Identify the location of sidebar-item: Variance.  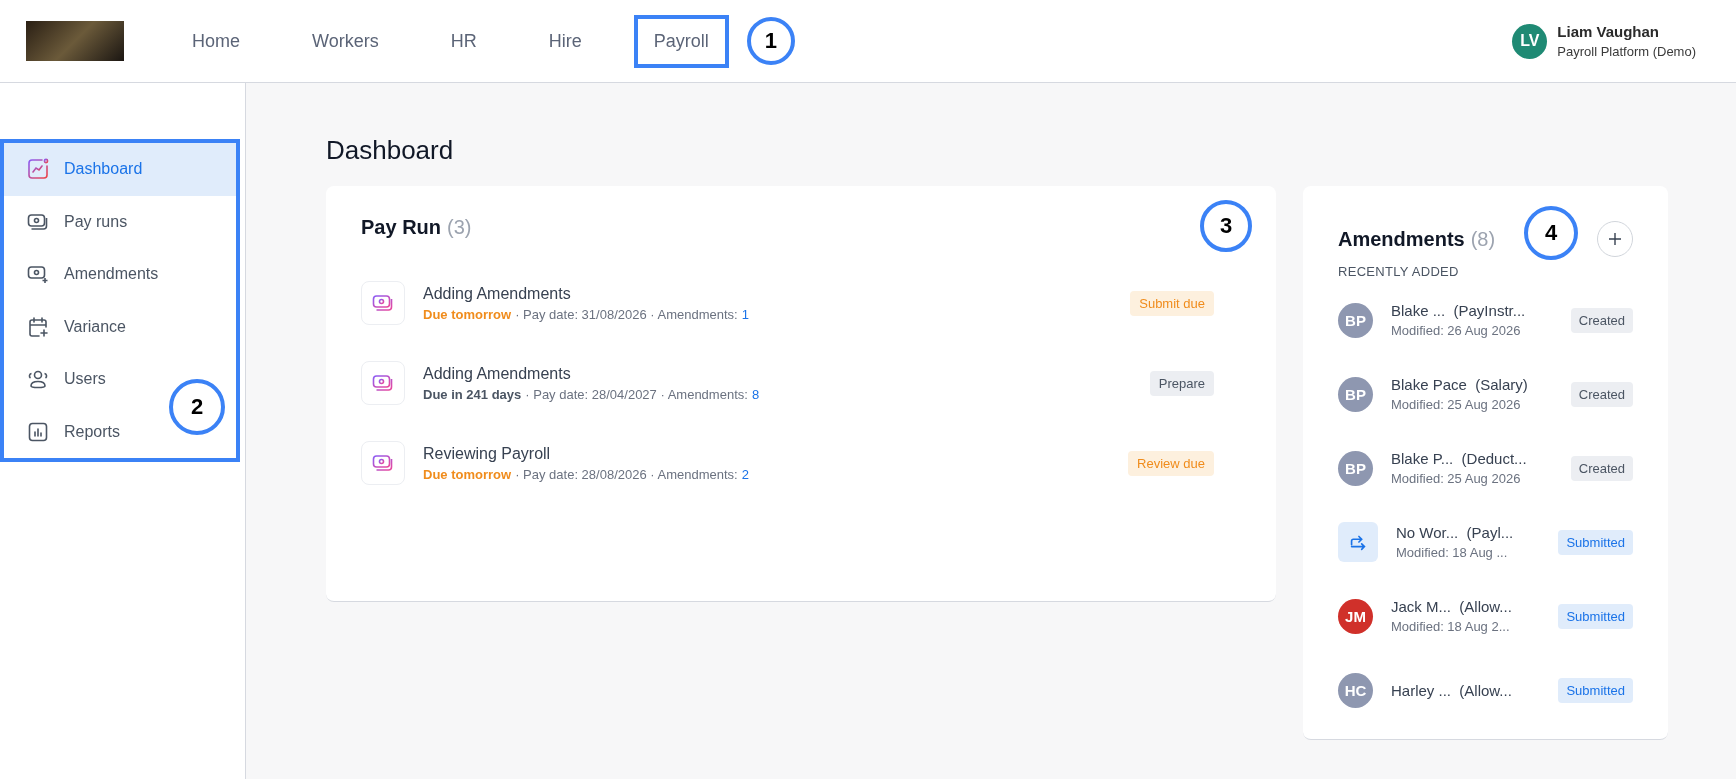
(69, 326).